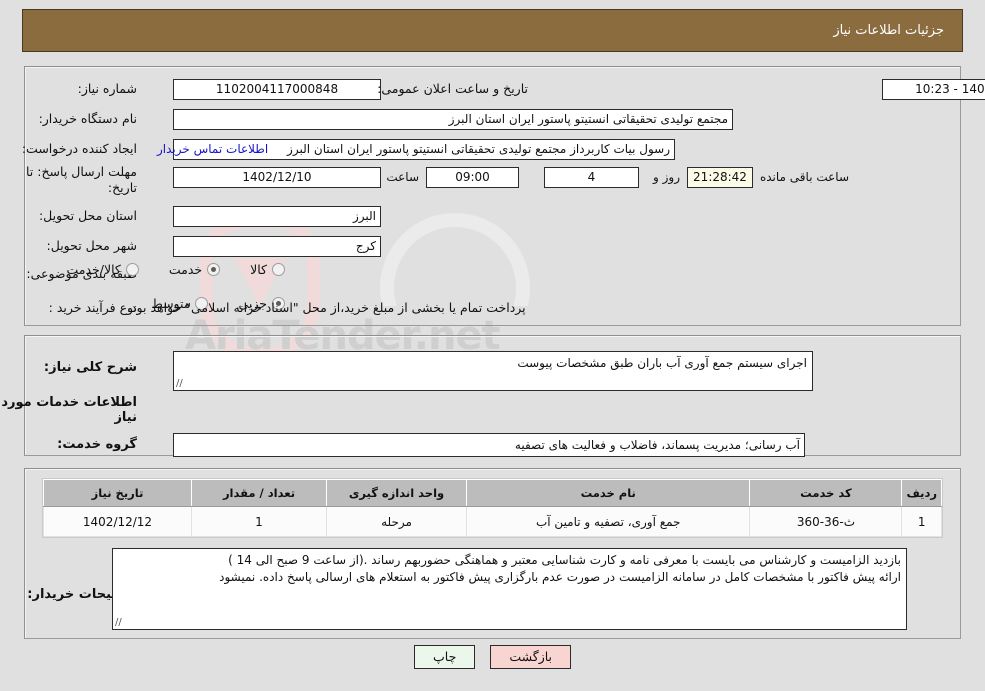  Describe the element at coordinates (93, 269) in the screenshot. I see `category-option-label-2: کالا/خدمت` at that location.